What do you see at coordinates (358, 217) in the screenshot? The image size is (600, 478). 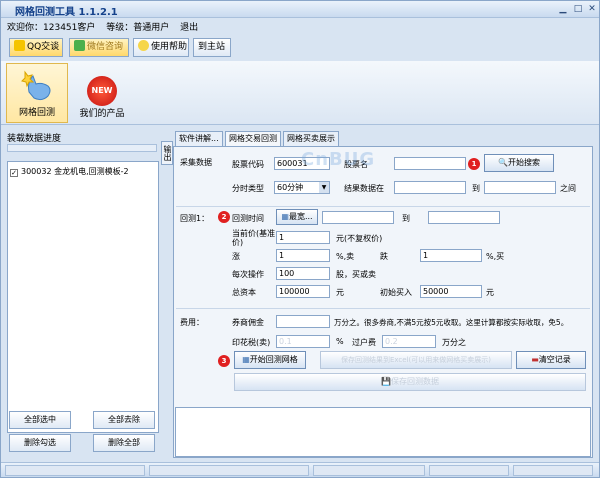 I see `backtest-start-input` at bounding box center [358, 217].